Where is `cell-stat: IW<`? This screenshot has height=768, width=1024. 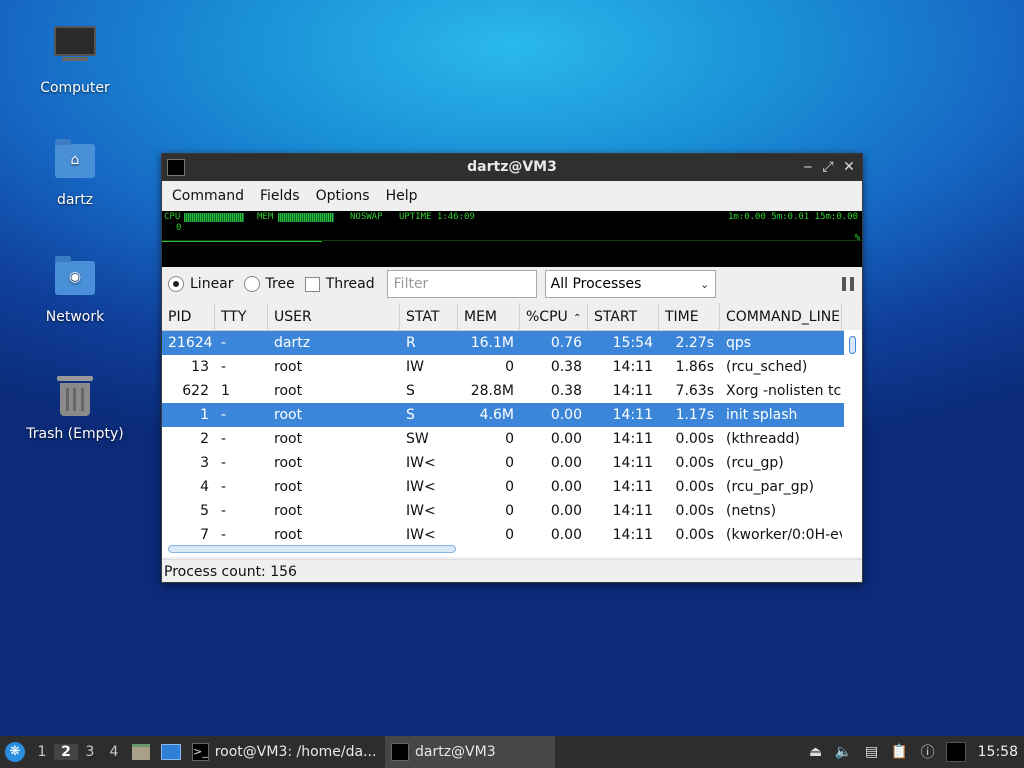
cell-stat: IW< is located at coordinates (421, 511).